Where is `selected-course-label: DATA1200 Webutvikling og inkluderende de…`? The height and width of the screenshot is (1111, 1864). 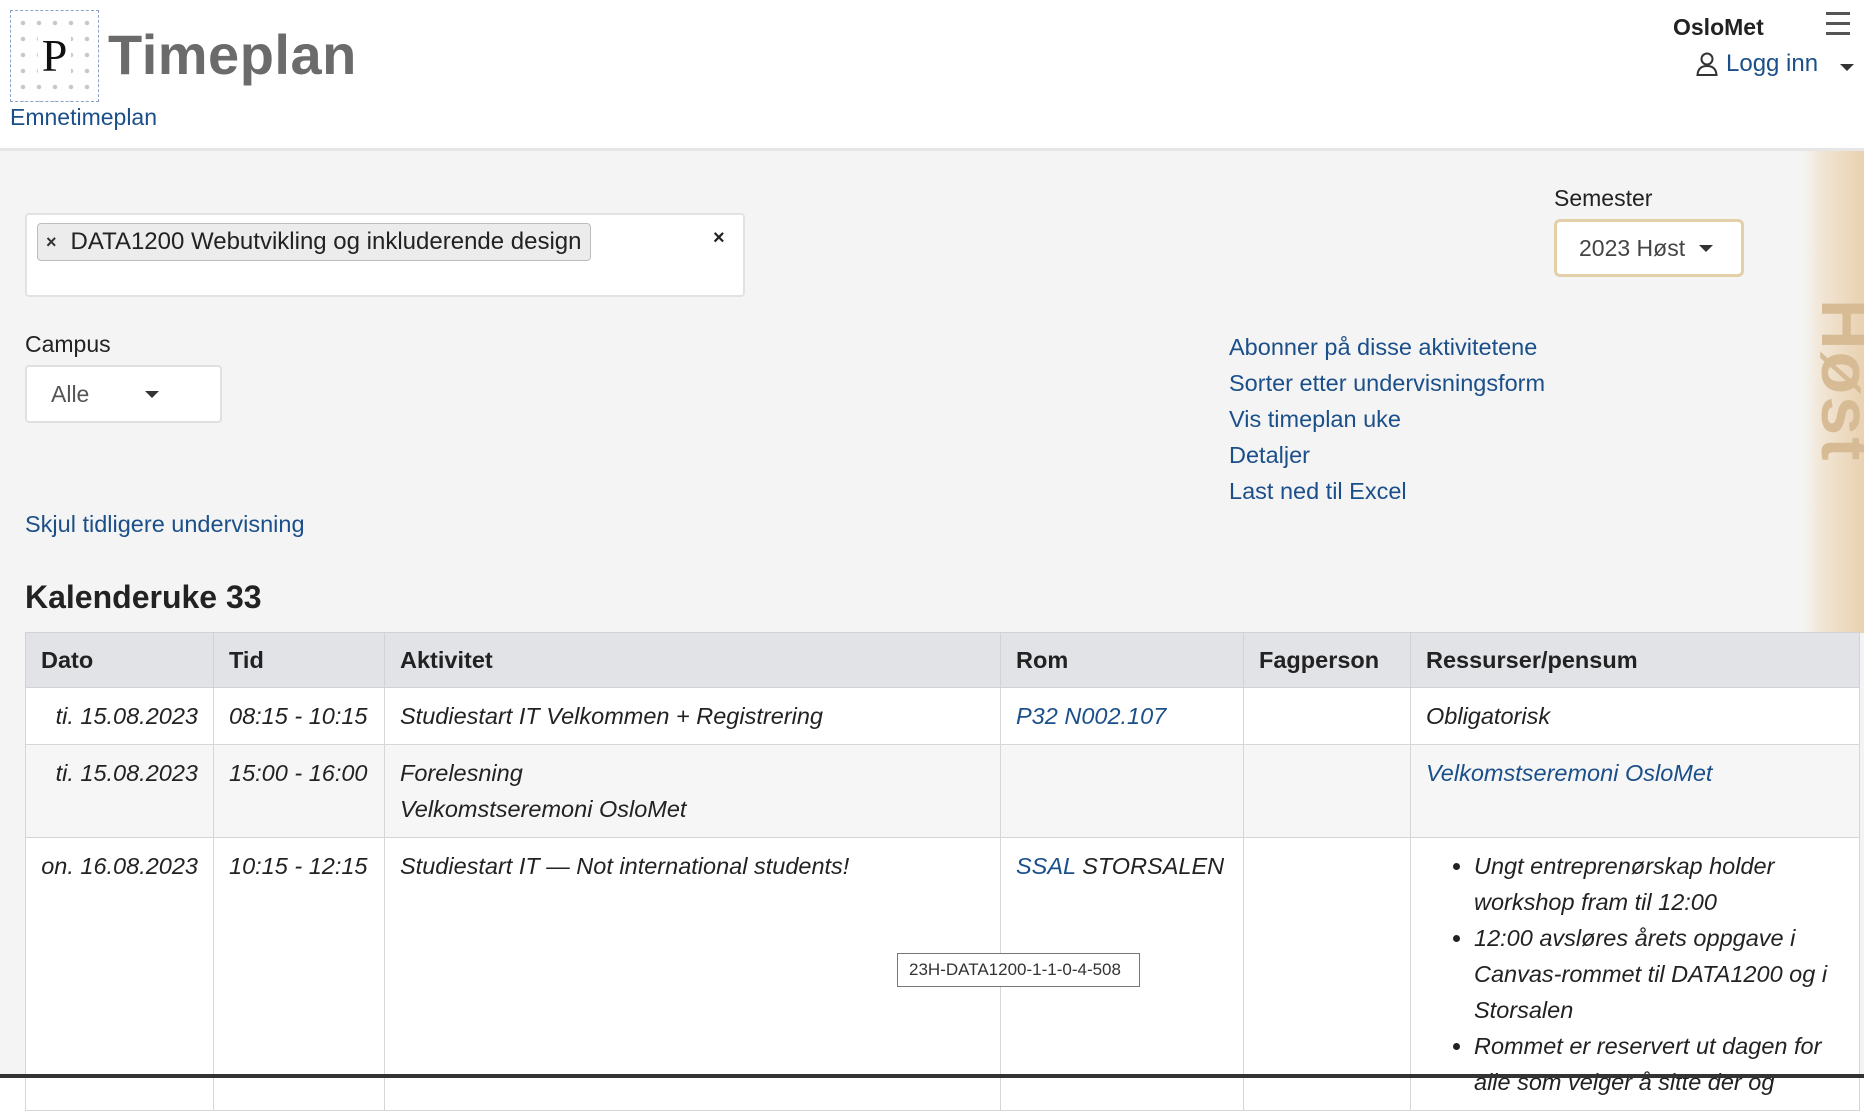
selected-course-label: DATA1200 Webutvikling og inkluderende de… is located at coordinates (326, 241).